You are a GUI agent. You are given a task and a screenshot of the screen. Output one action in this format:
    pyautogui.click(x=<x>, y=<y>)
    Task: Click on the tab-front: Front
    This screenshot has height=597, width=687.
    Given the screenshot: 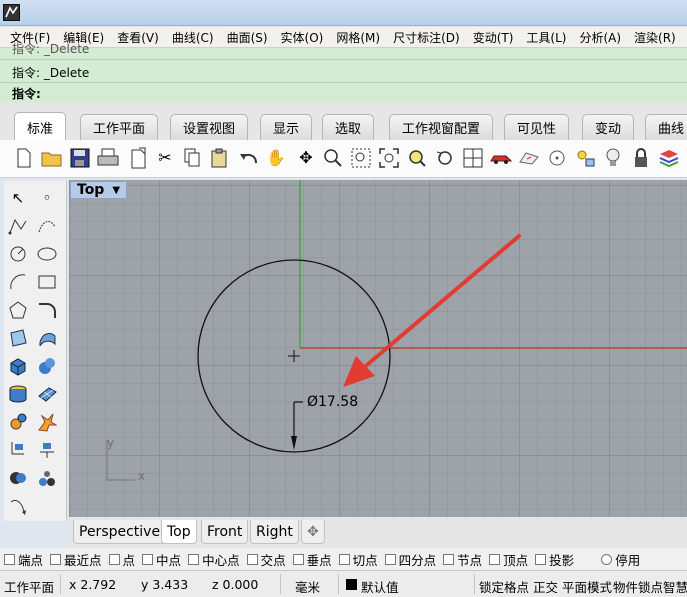 What is the action you would take?
    pyautogui.click(x=225, y=532)
    